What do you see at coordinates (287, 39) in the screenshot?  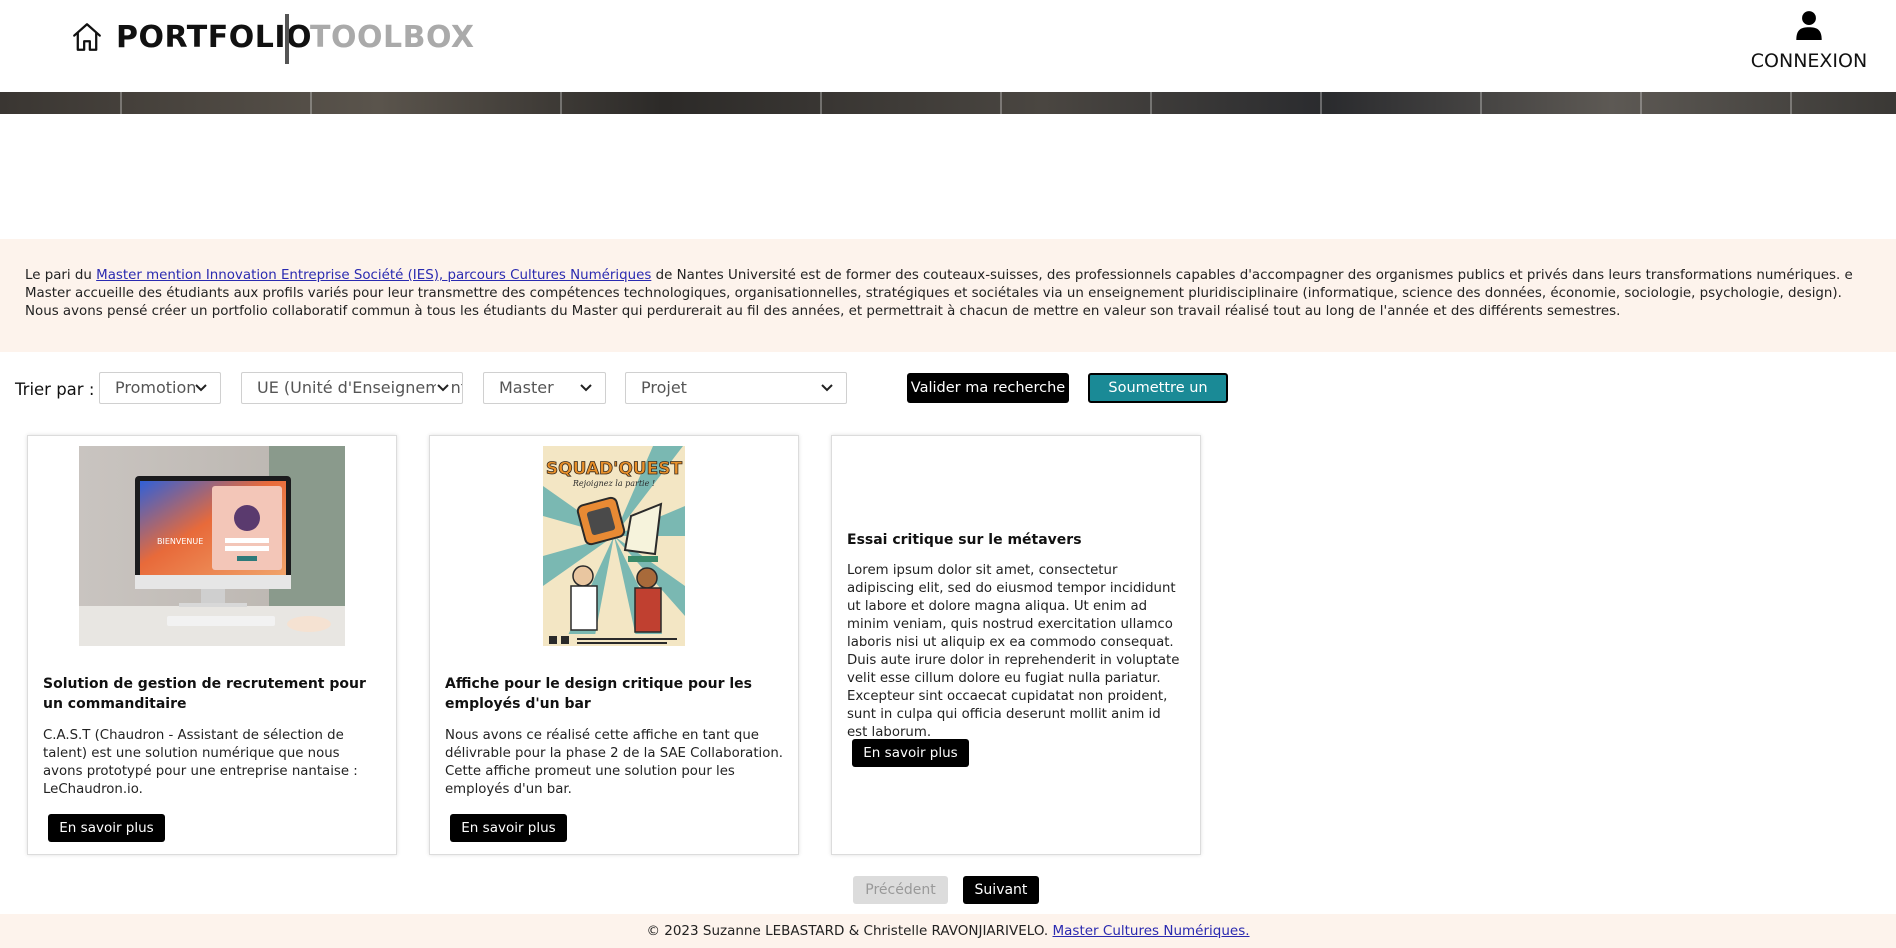 I see `brand-divider` at bounding box center [287, 39].